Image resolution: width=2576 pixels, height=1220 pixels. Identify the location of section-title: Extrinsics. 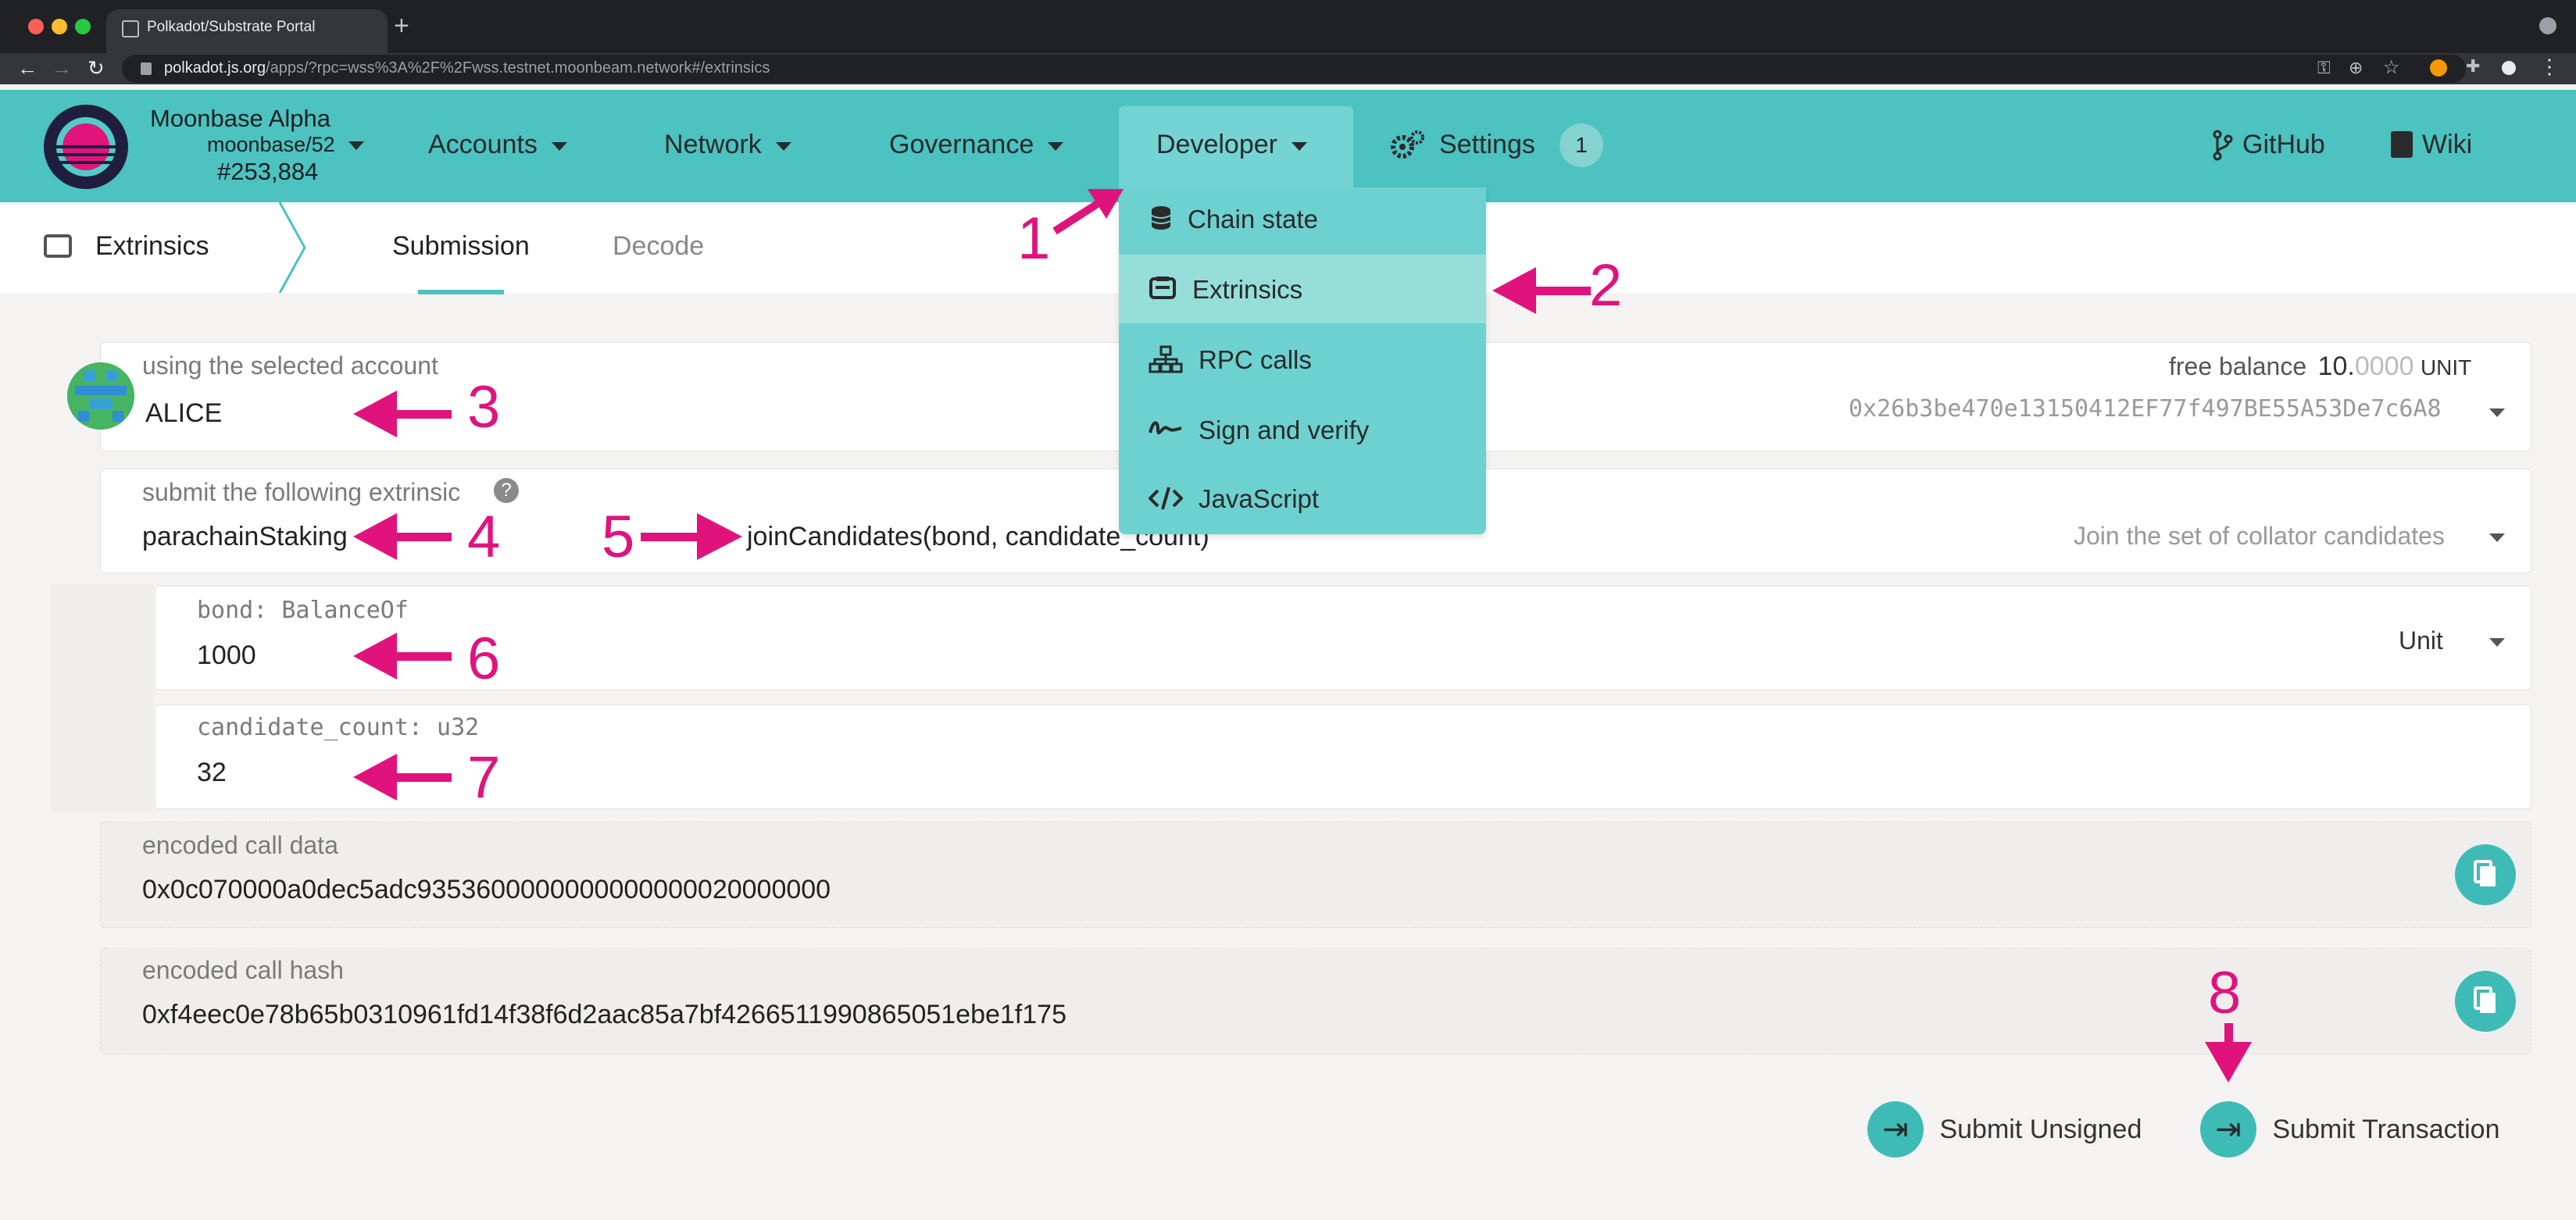
(152, 246).